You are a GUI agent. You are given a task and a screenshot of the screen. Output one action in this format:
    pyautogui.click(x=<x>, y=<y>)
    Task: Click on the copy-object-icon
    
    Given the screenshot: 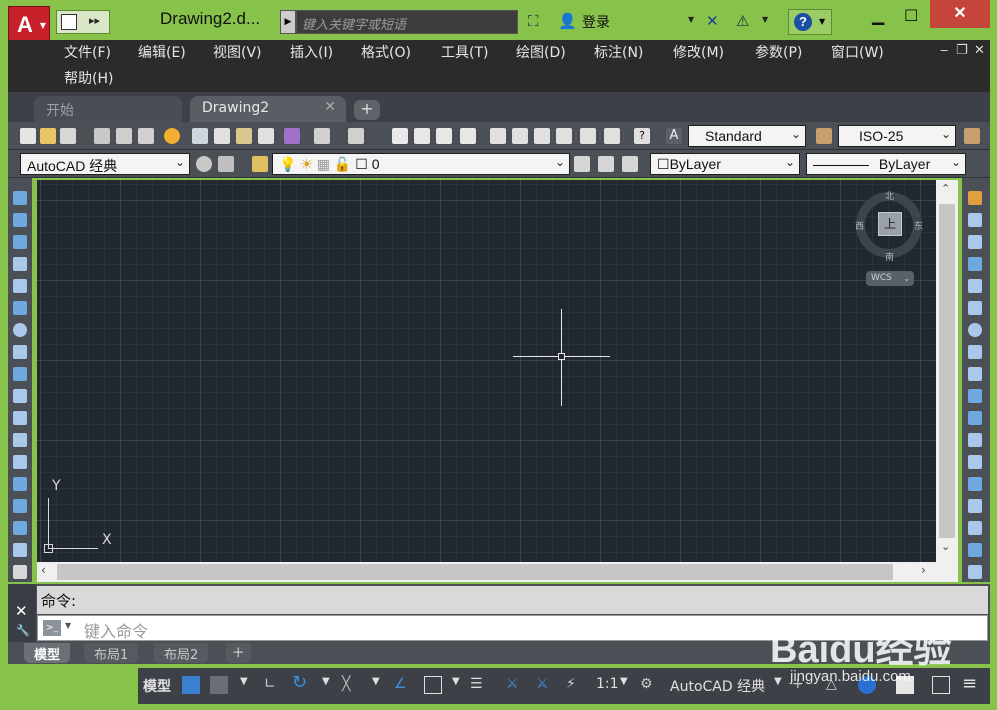 What is the action you would take?
    pyautogui.click(x=975, y=220)
    